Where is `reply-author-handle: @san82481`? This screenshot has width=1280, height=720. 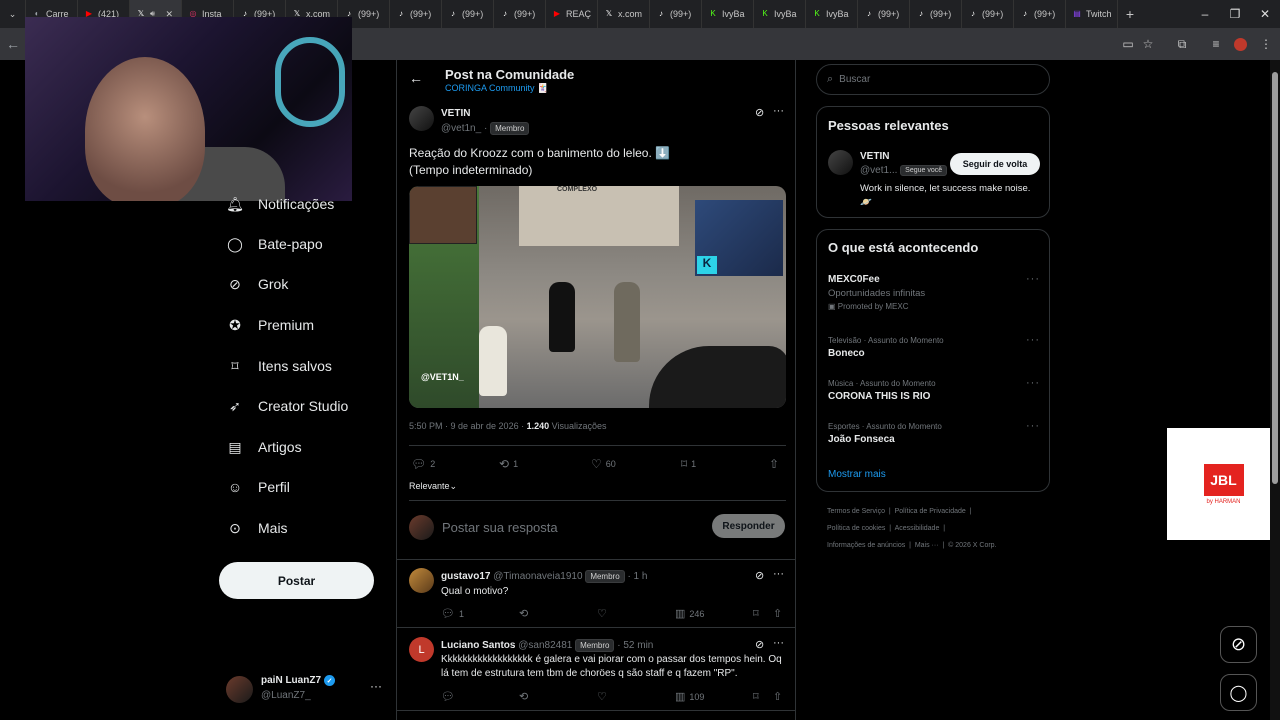 reply-author-handle: @san82481 is located at coordinates (545, 645).